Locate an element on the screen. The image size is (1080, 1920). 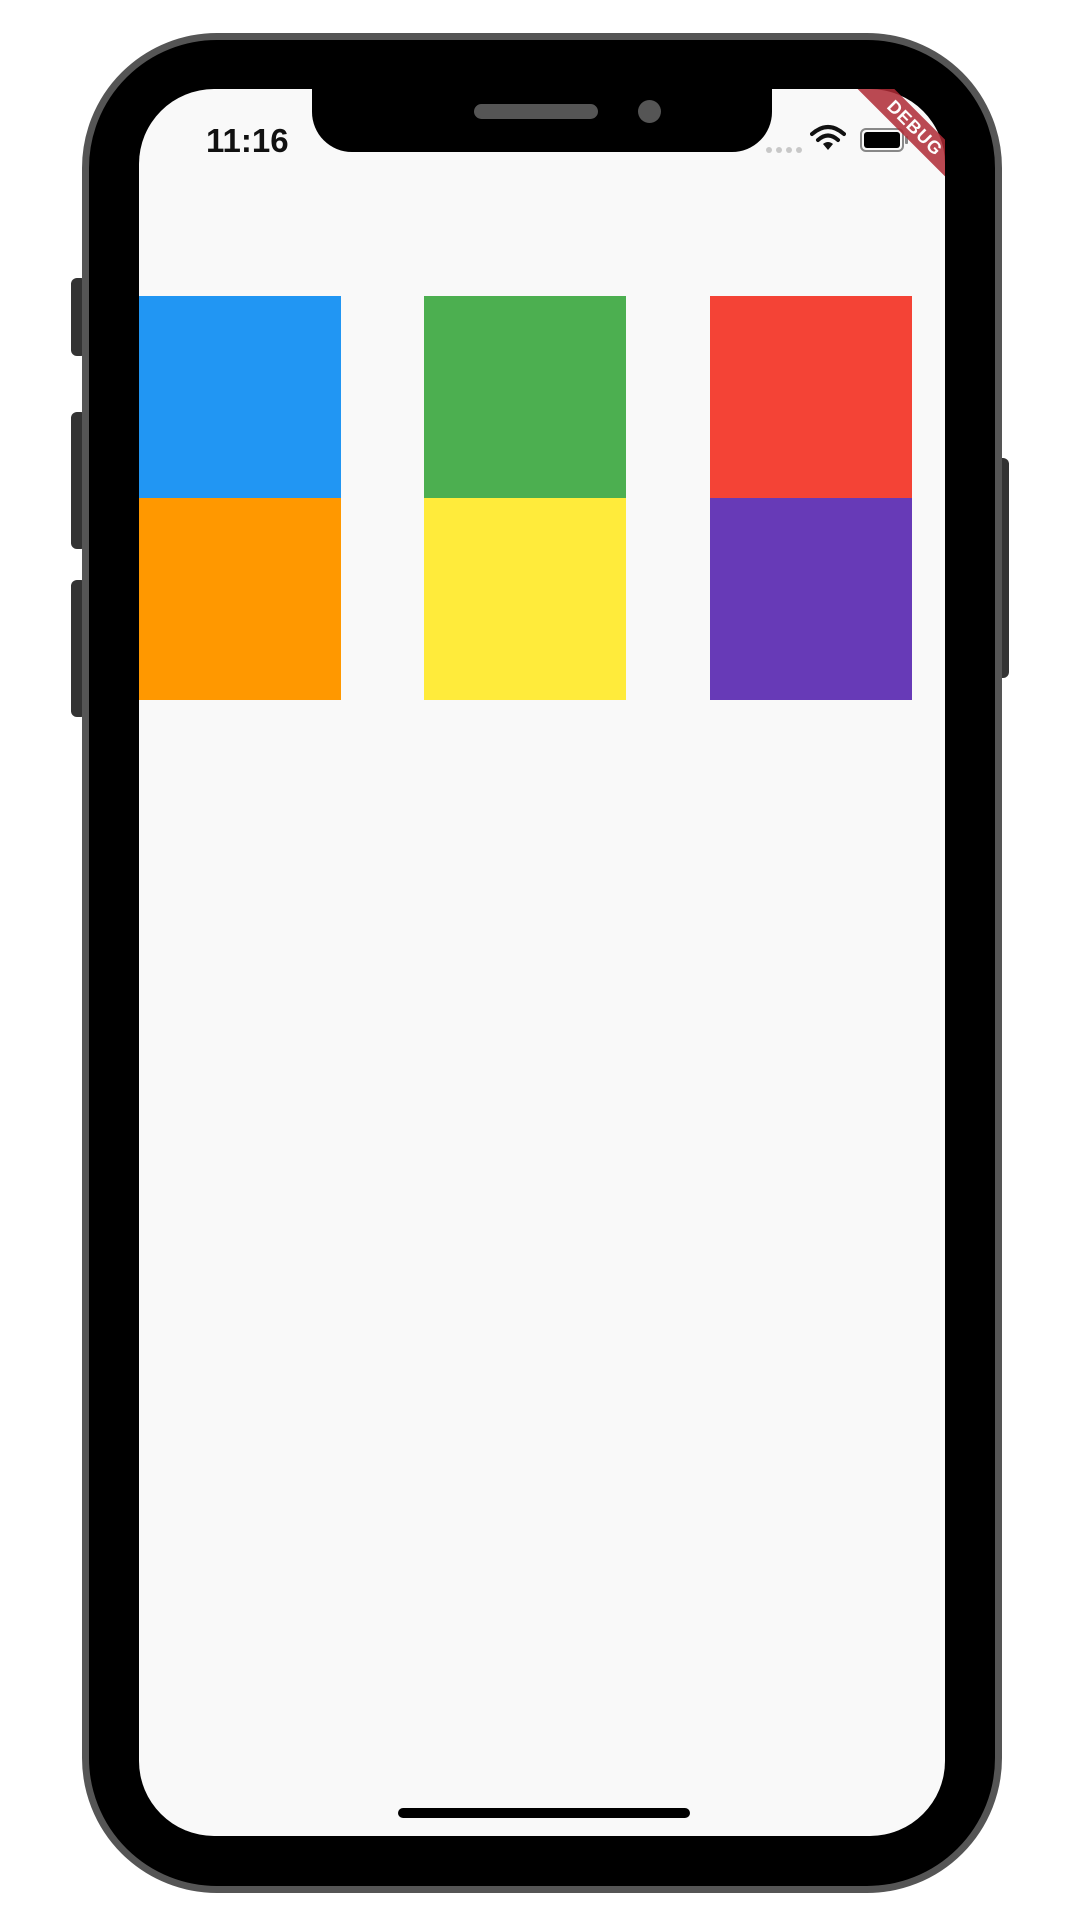
front-camera is located at coordinates (649, 111).